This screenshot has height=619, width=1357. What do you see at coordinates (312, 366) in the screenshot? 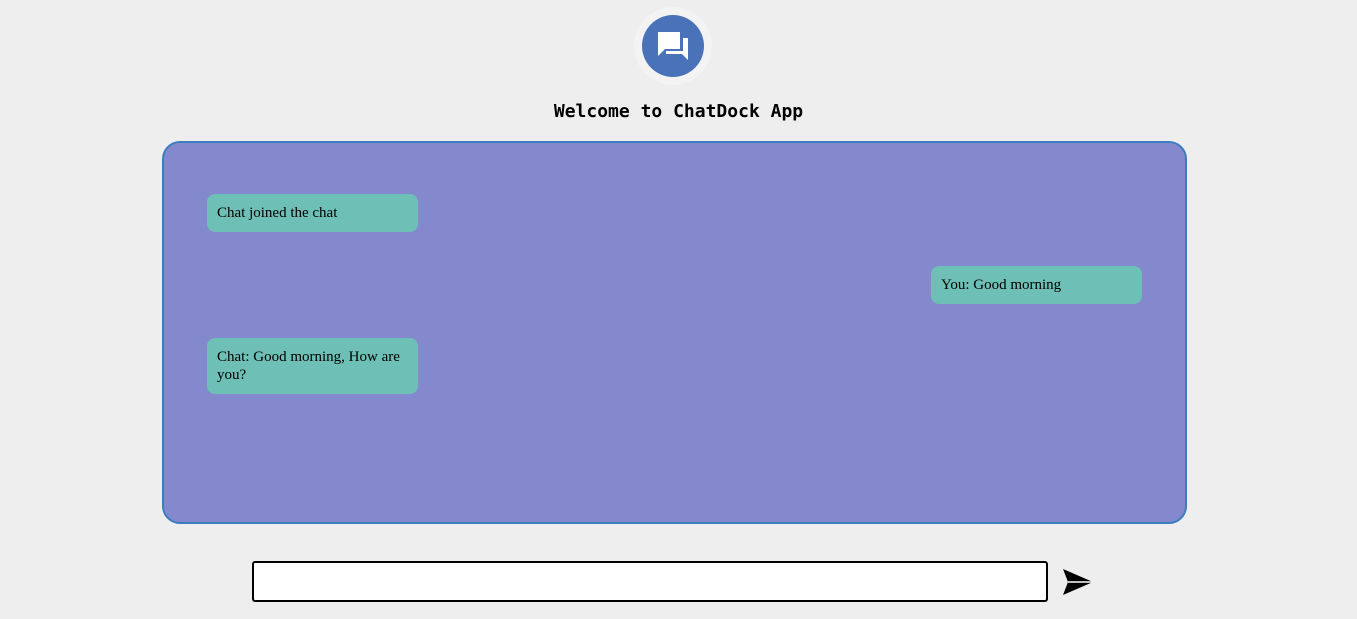
I see `message-incoming: Chat: Good morning, How are you?` at bounding box center [312, 366].